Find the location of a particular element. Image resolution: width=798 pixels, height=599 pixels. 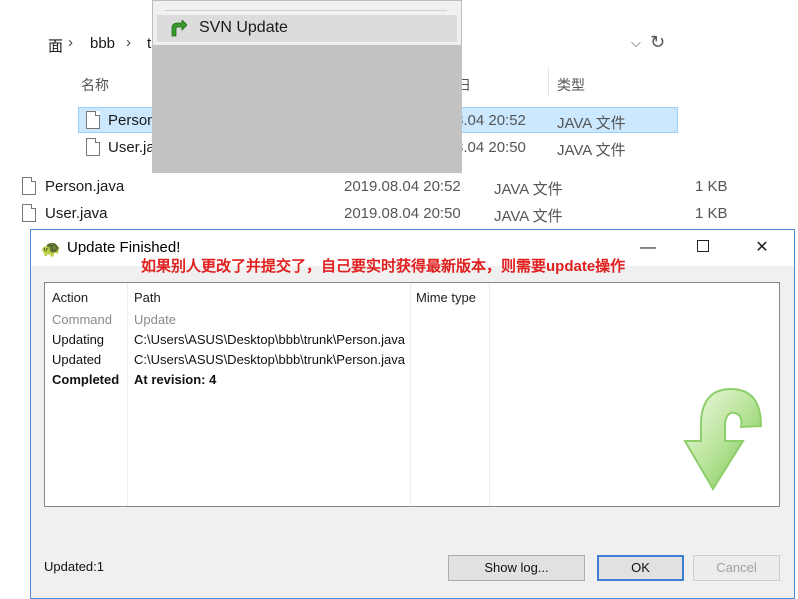

refresh-icon: ↻ is located at coordinates (657, 42).